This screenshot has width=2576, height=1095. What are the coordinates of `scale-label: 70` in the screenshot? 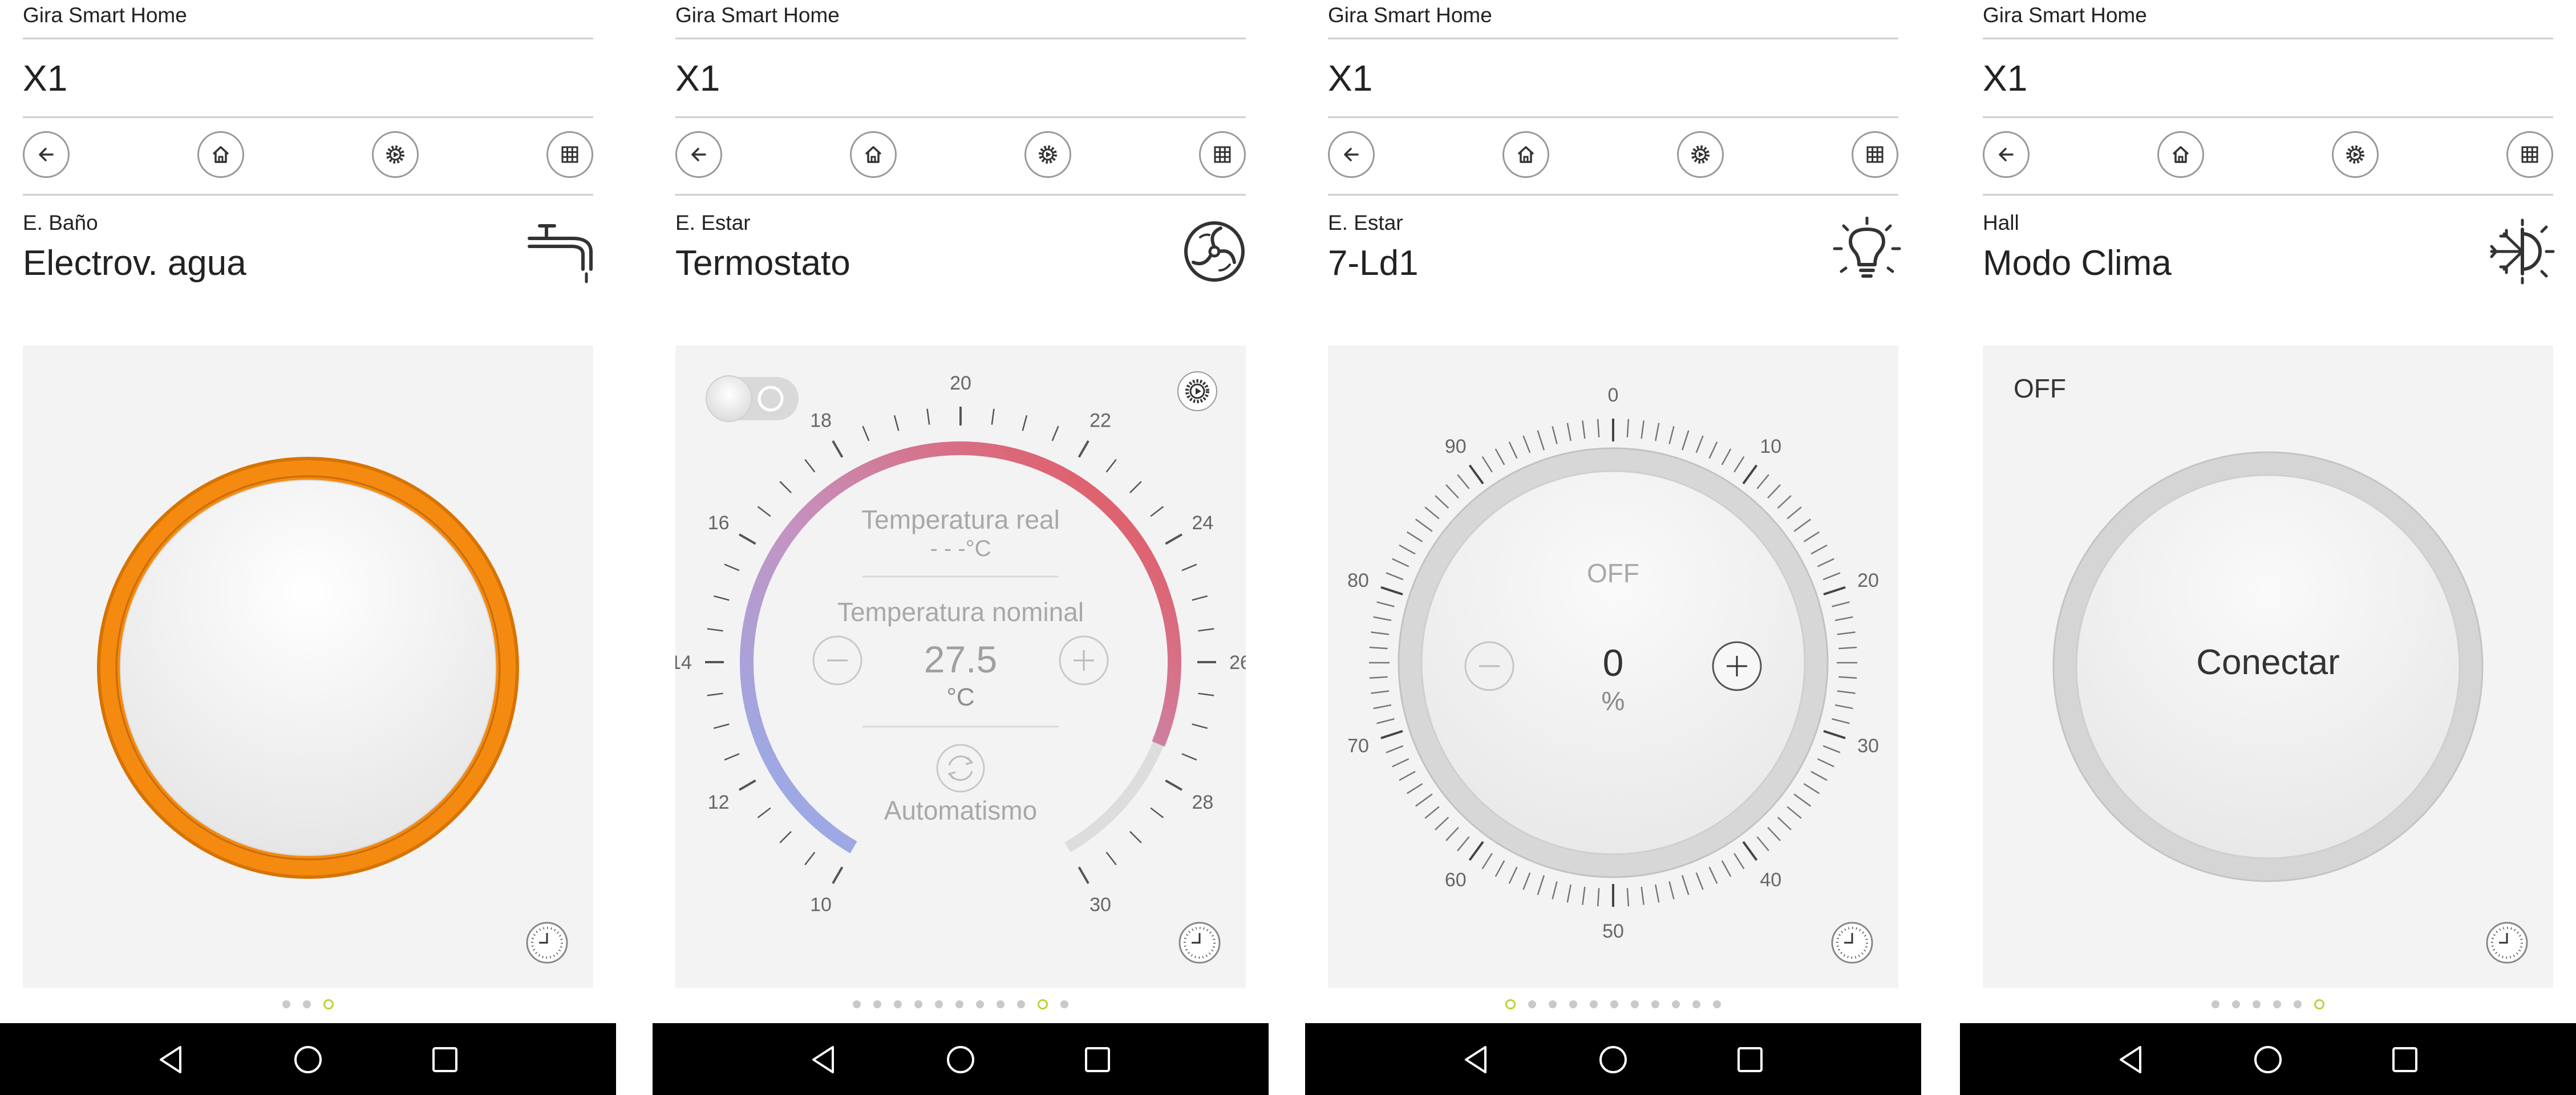 It's located at (1358, 746).